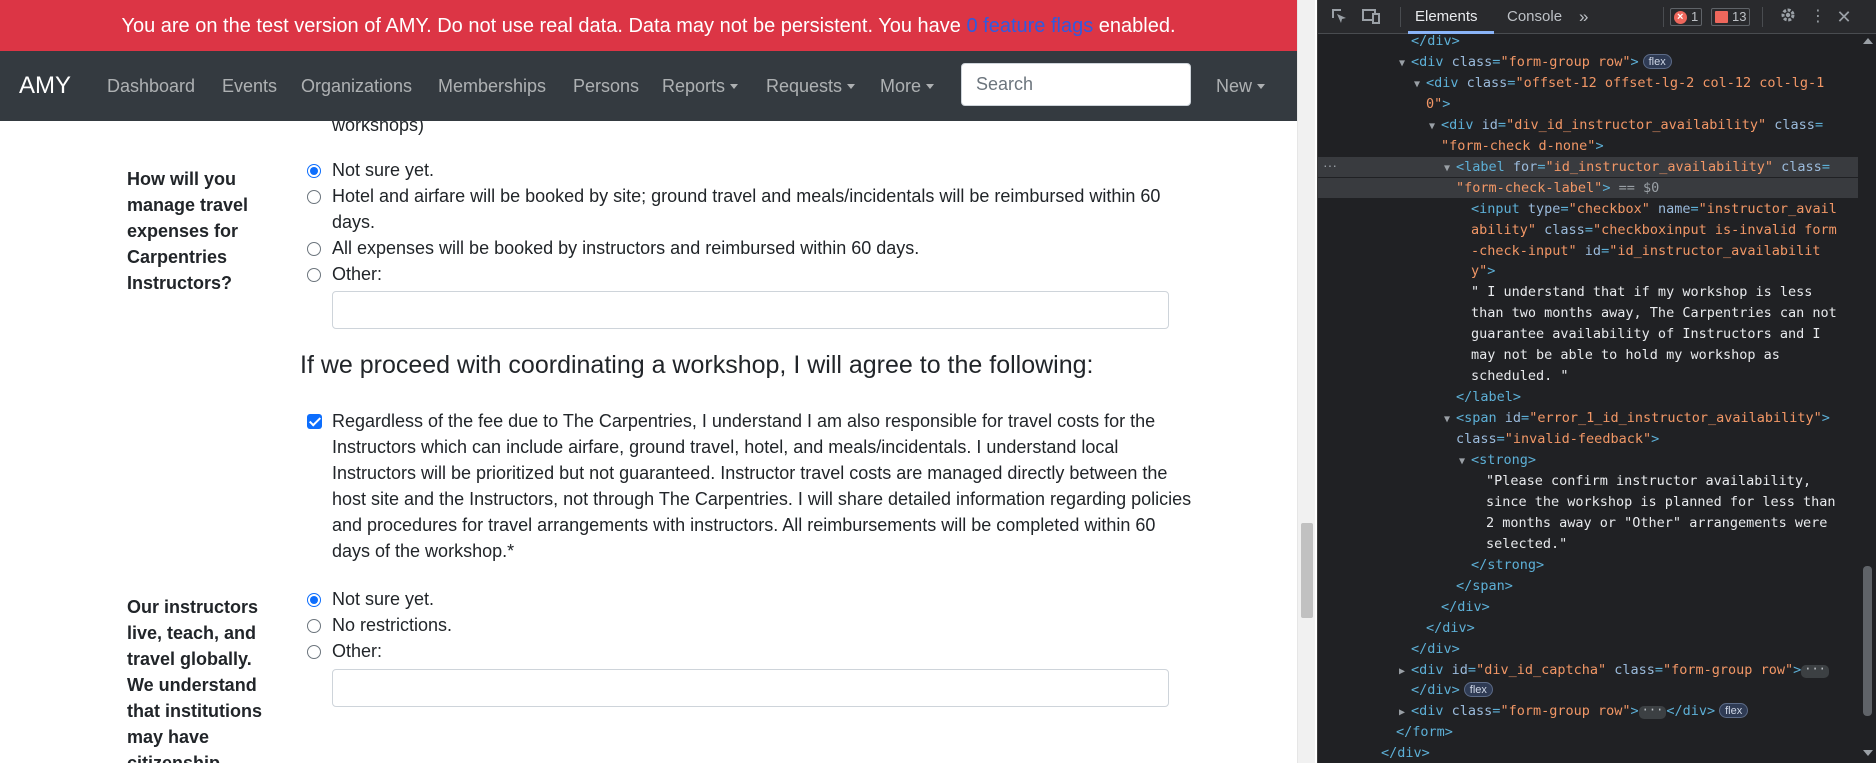 The image size is (1876, 763). What do you see at coordinates (1446, 17) in the screenshot?
I see `tab-elements: Elements` at bounding box center [1446, 17].